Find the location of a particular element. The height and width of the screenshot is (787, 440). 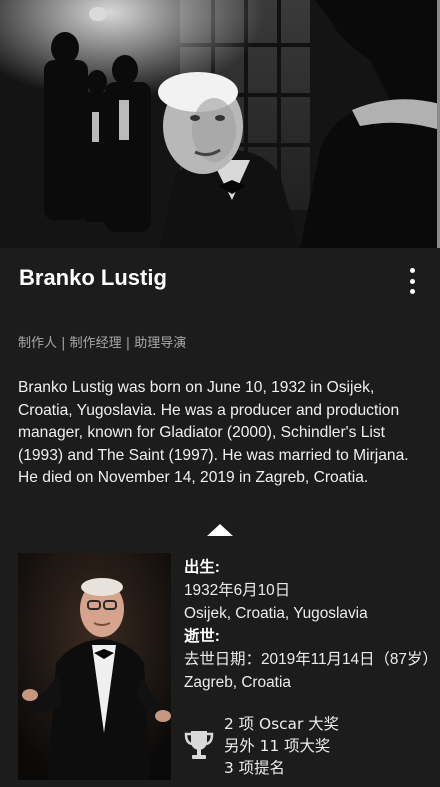

died-label: 逝世: is located at coordinates (202, 636).